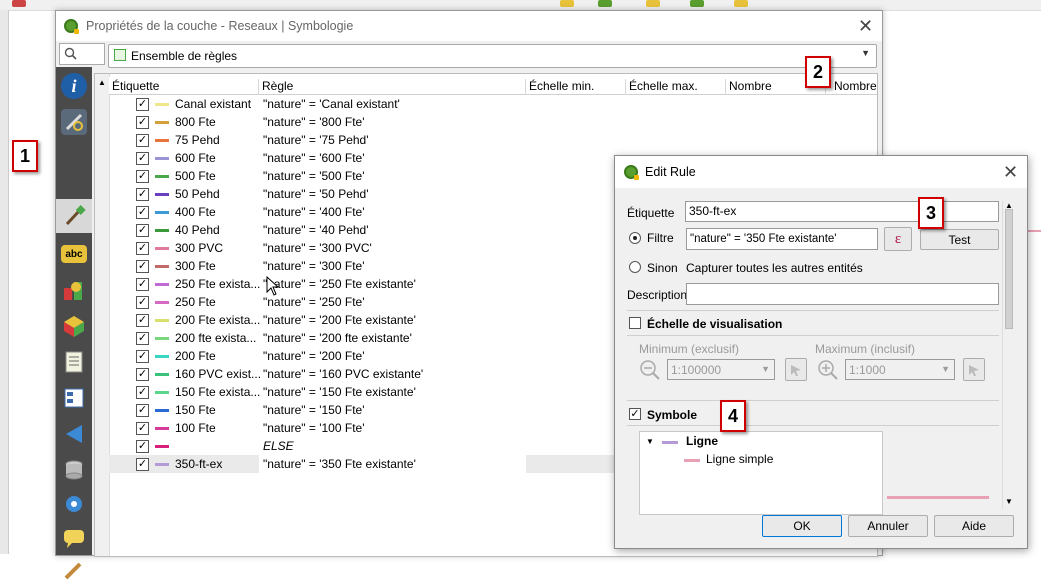 The height and width of the screenshot is (583, 1041). Describe the element at coordinates (898, 239) in the screenshot. I see `expression-builder-button: ε` at that location.